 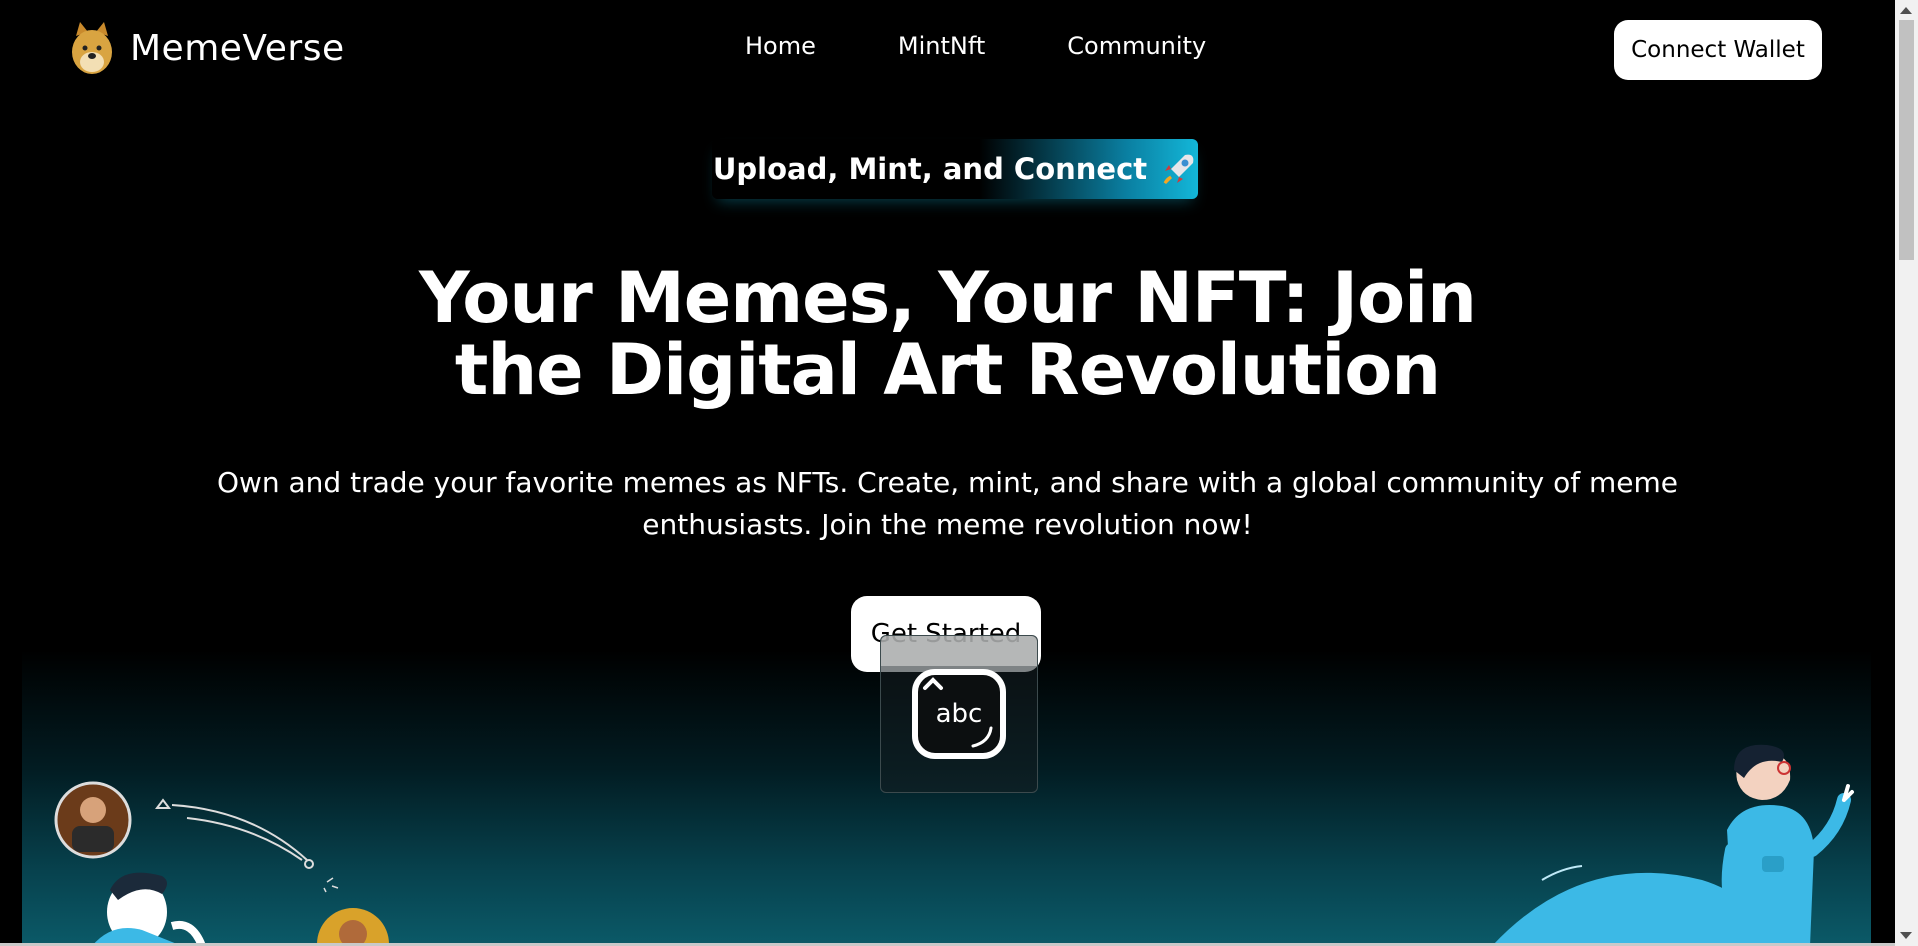 What do you see at coordinates (149, 909) in the screenshot?
I see `cartoon-character-left` at bounding box center [149, 909].